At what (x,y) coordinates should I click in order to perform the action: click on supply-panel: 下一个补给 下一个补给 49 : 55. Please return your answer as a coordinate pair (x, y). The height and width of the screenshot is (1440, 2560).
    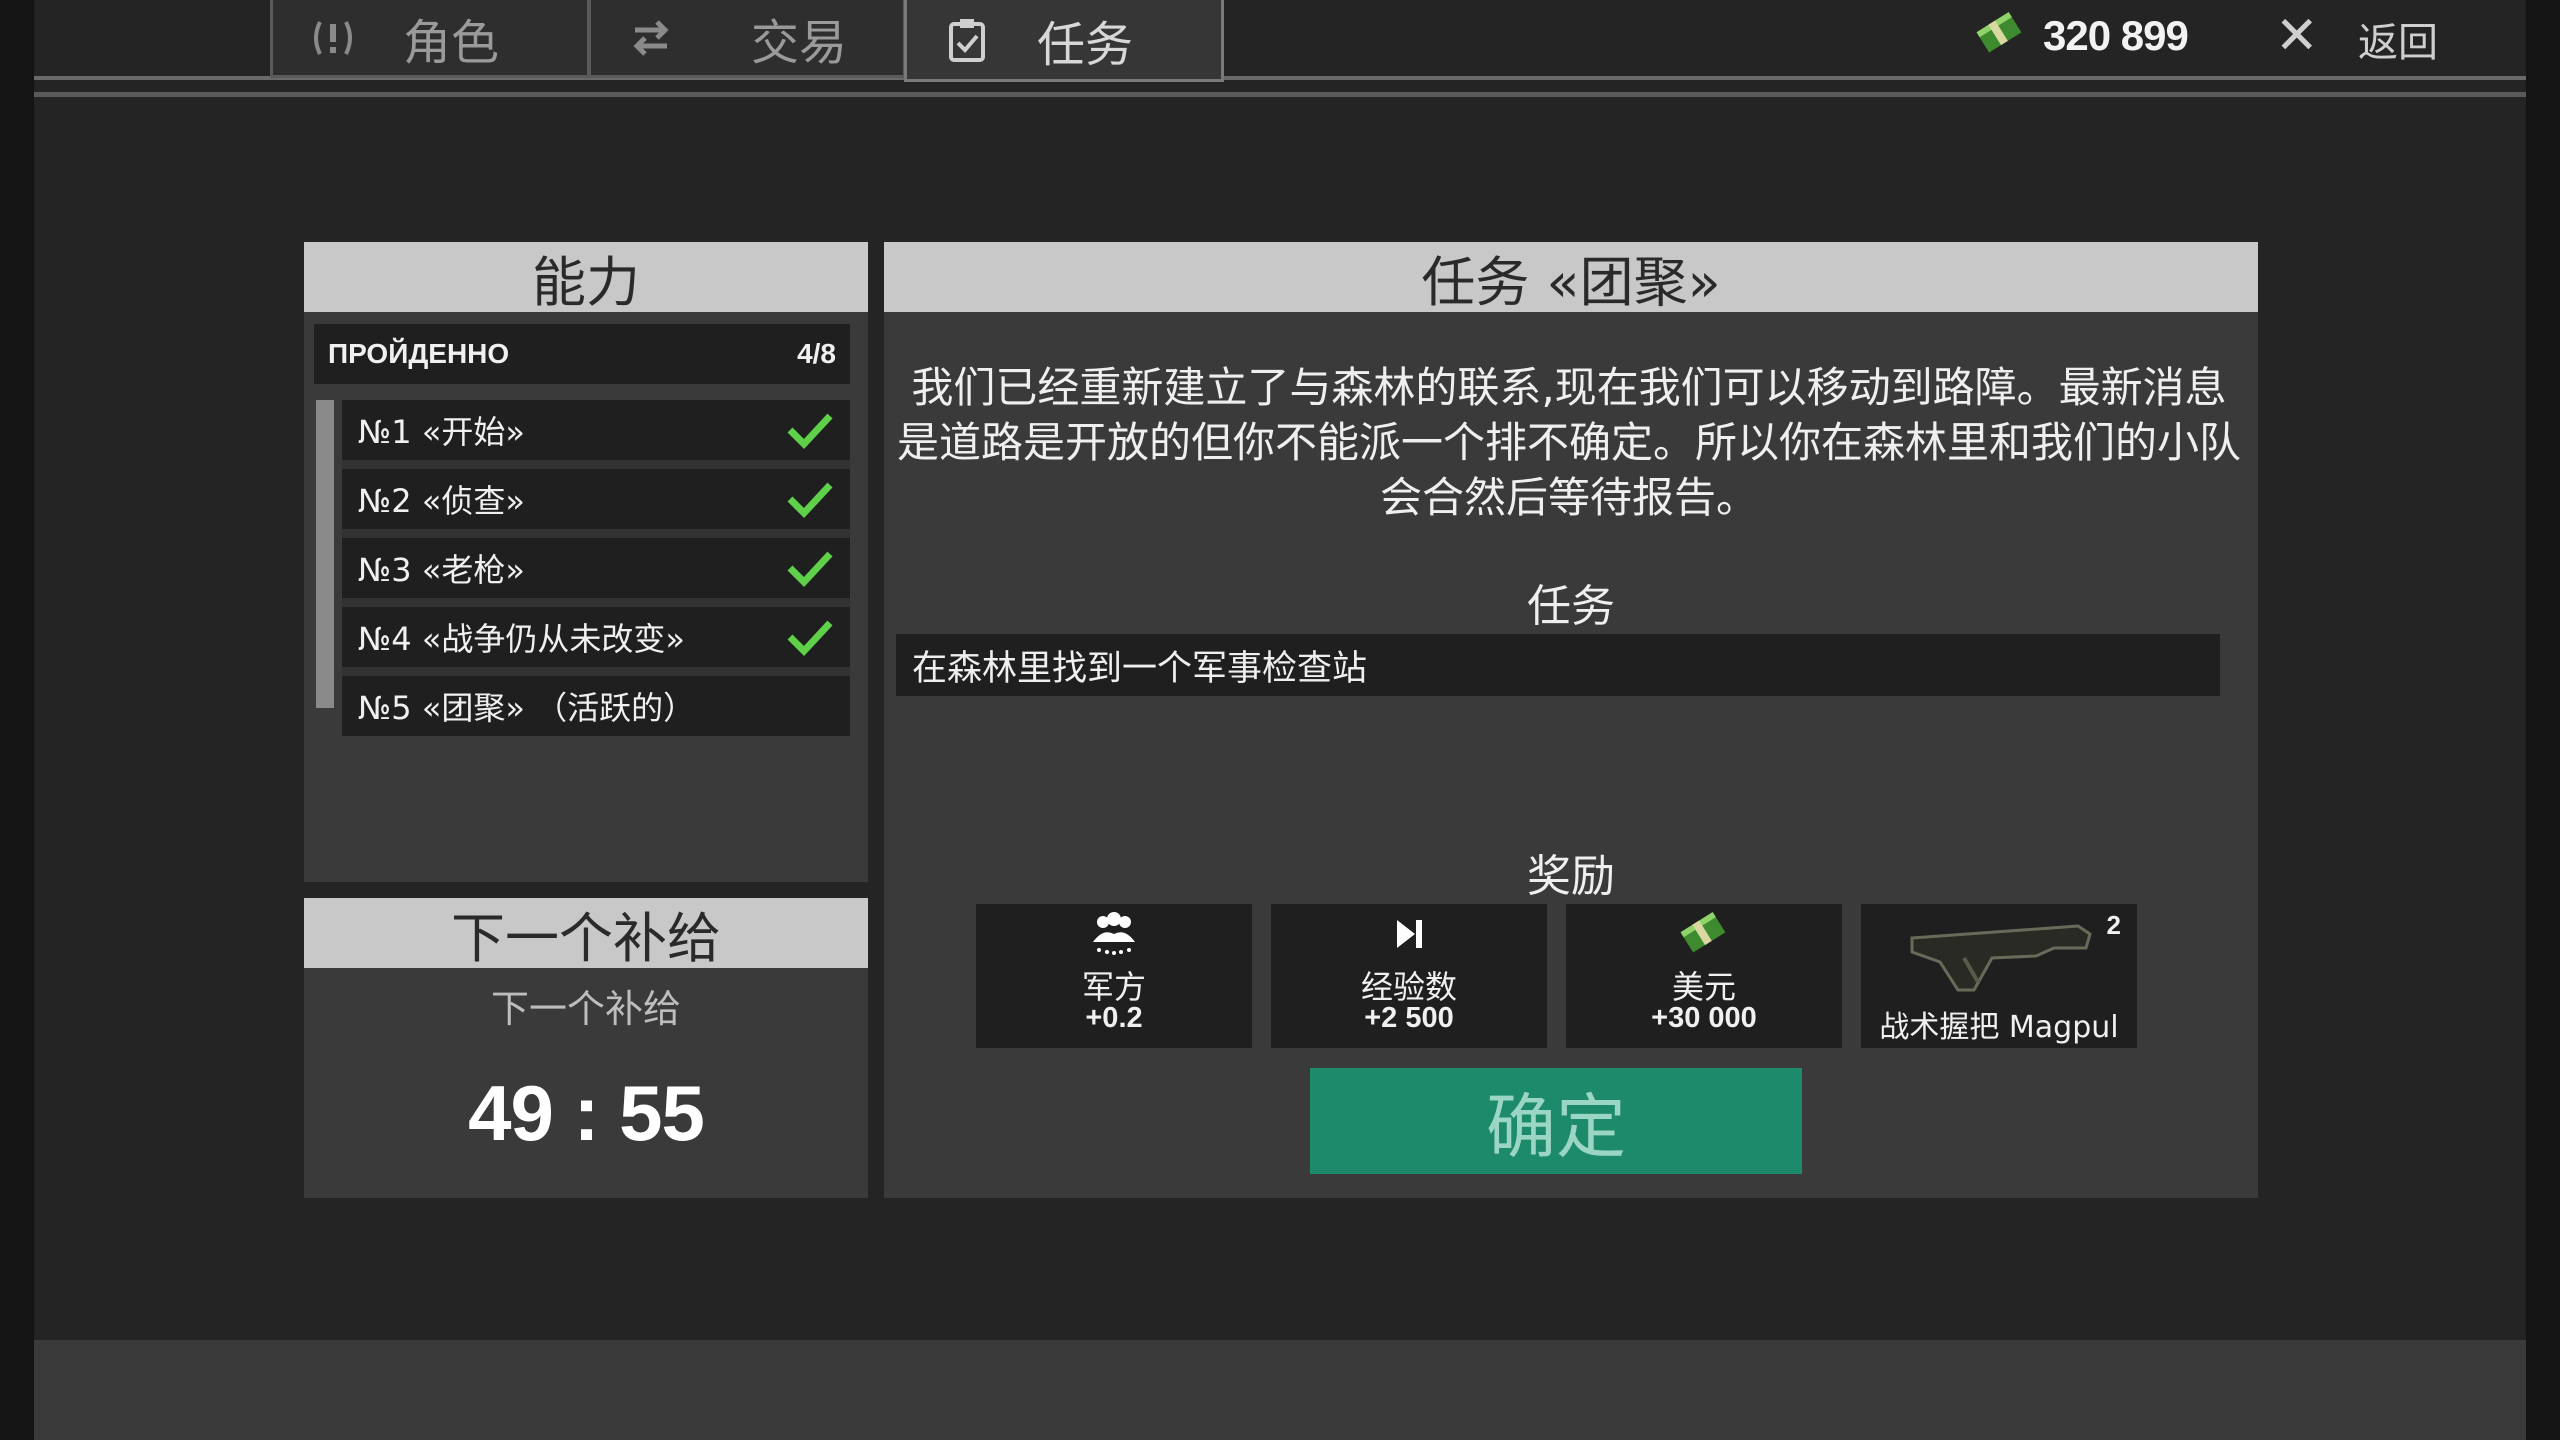
    Looking at the image, I should click on (586, 1048).